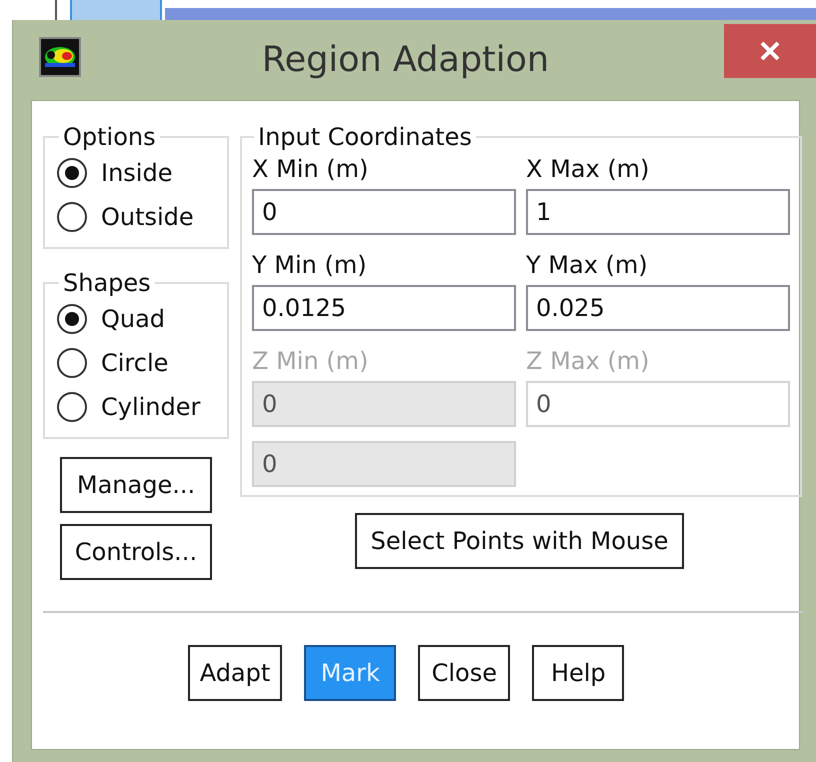 This screenshot has width=816, height=762. What do you see at coordinates (235, 673) in the screenshot?
I see `dialog-button: Adapt` at bounding box center [235, 673].